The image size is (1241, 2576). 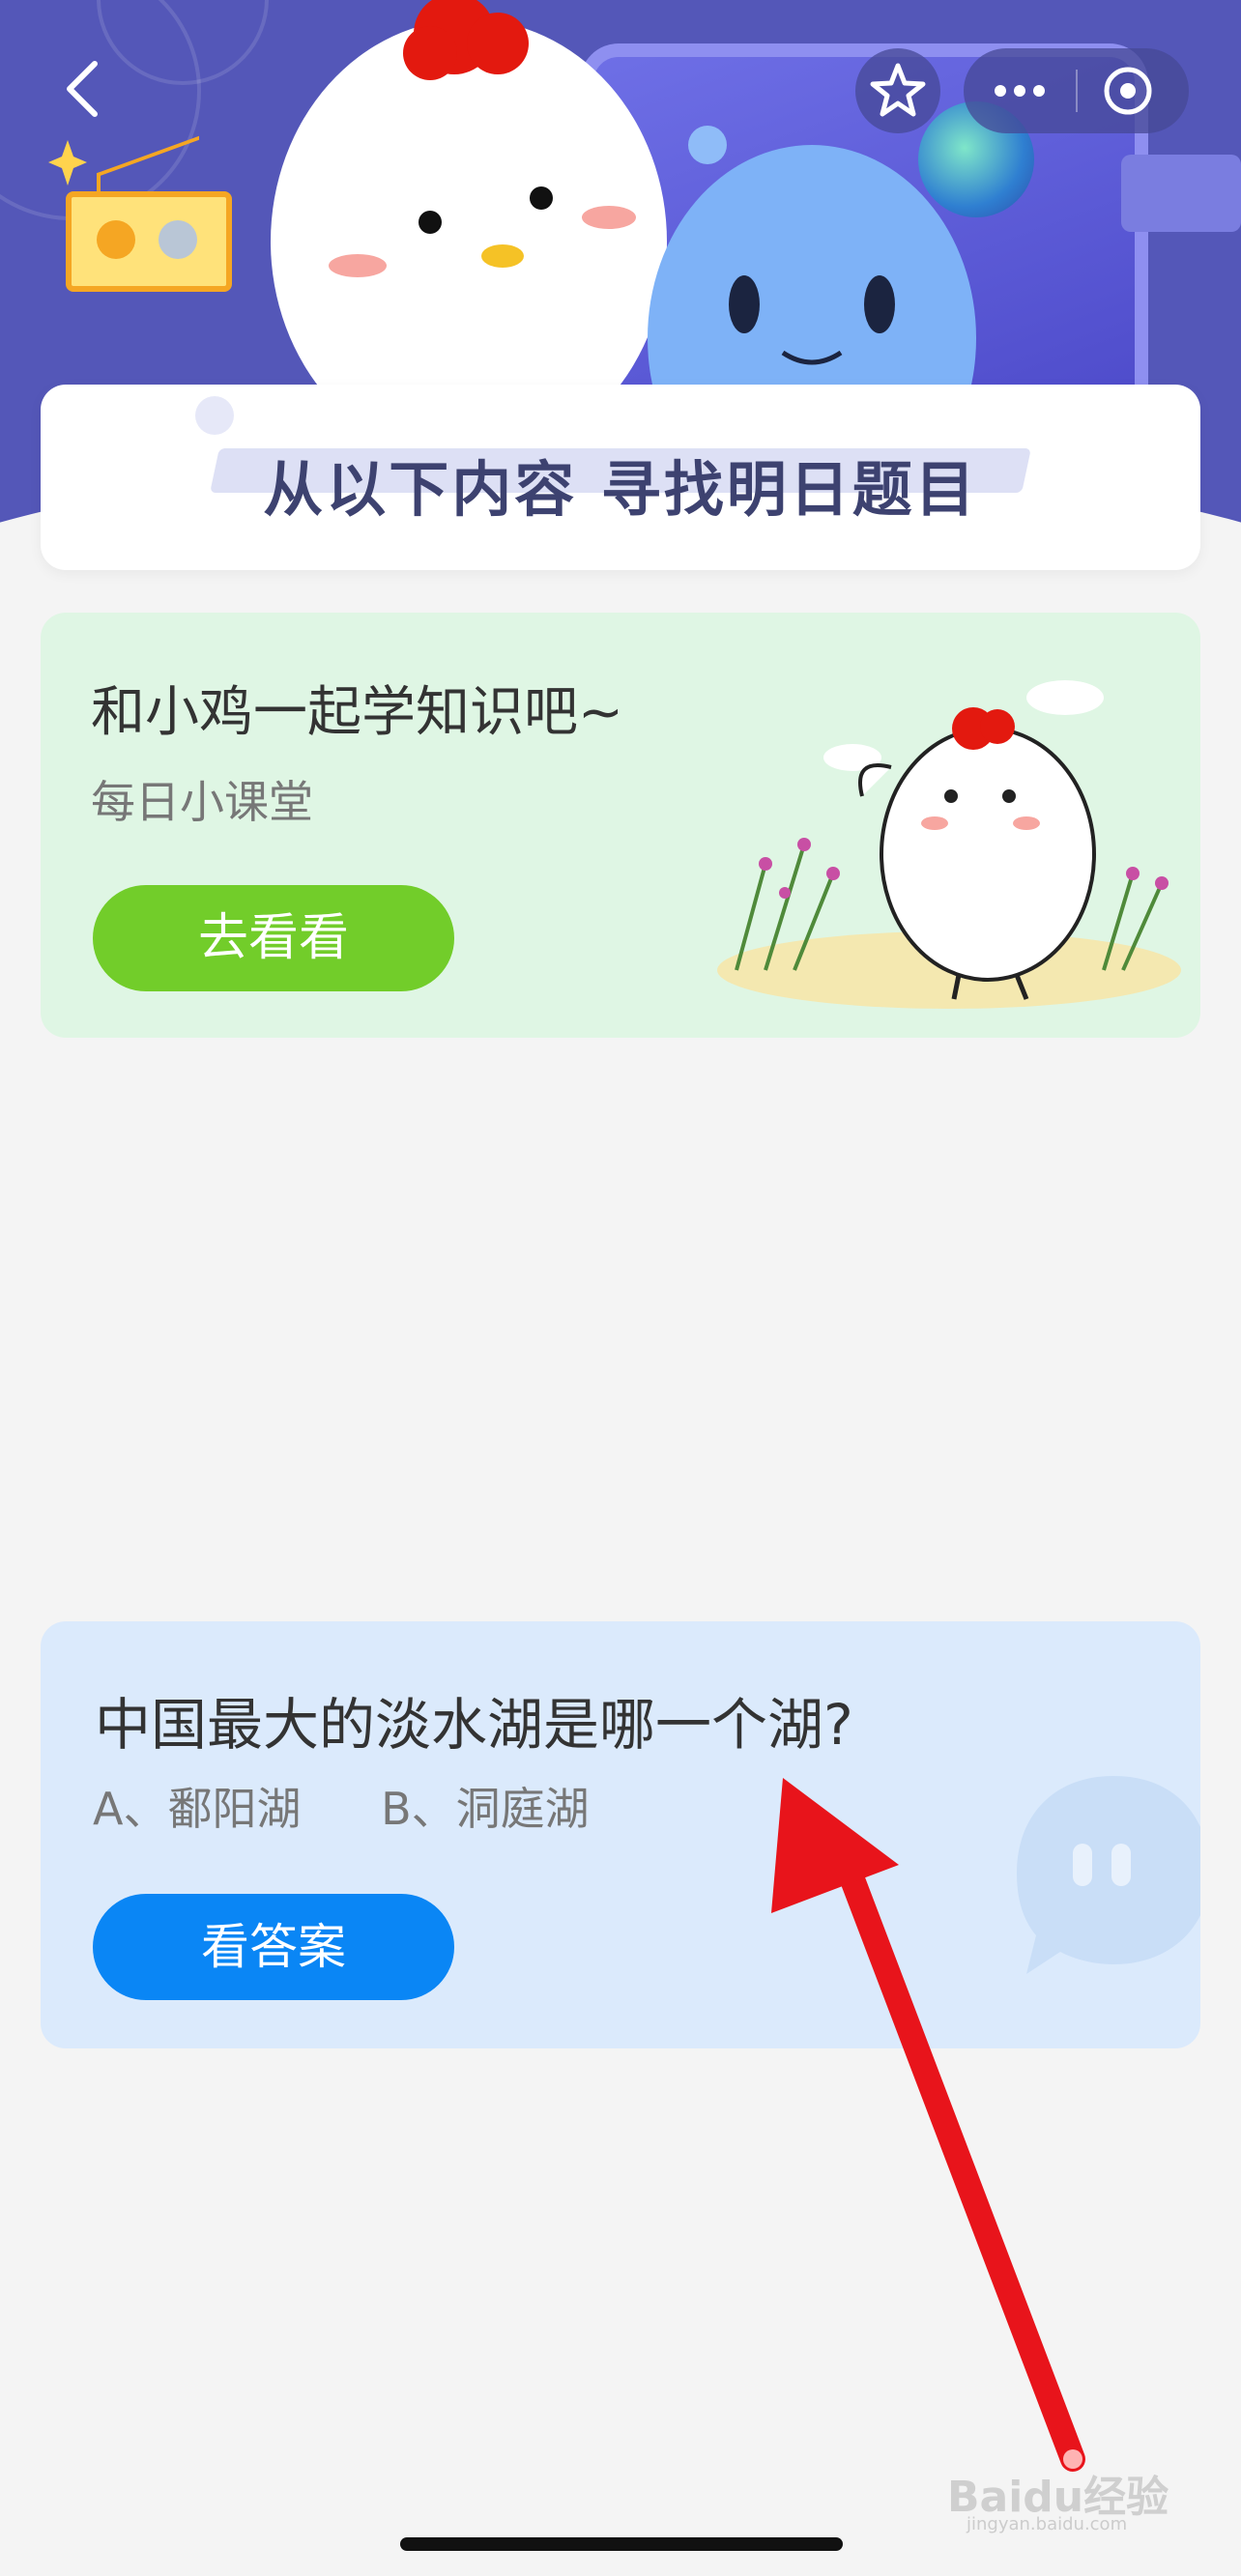 What do you see at coordinates (149, 242) in the screenshot?
I see `medal-board` at bounding box center [149, 242].